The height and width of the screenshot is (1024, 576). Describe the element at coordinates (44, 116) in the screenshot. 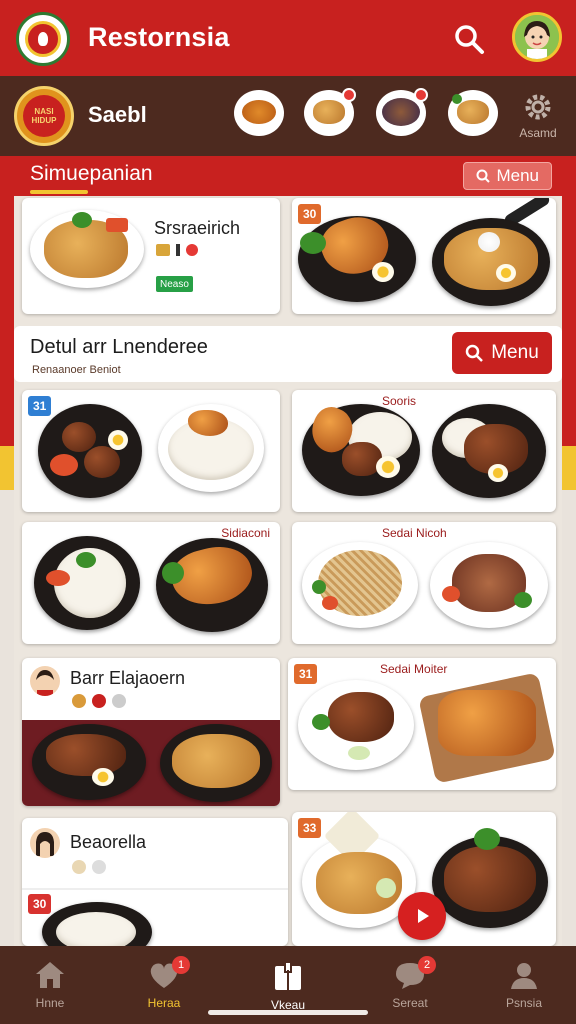

I see `restaurant-badge: NASI HIDUP` at that location.